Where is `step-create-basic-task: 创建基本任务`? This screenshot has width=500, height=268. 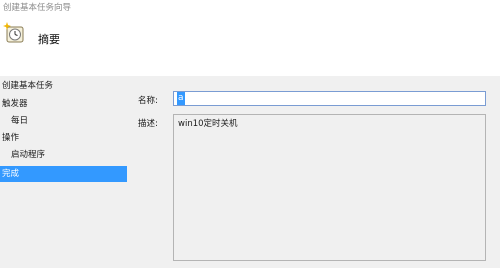
step-create-basic-task: 创建基本任务 is located at coordinates (63, 86).